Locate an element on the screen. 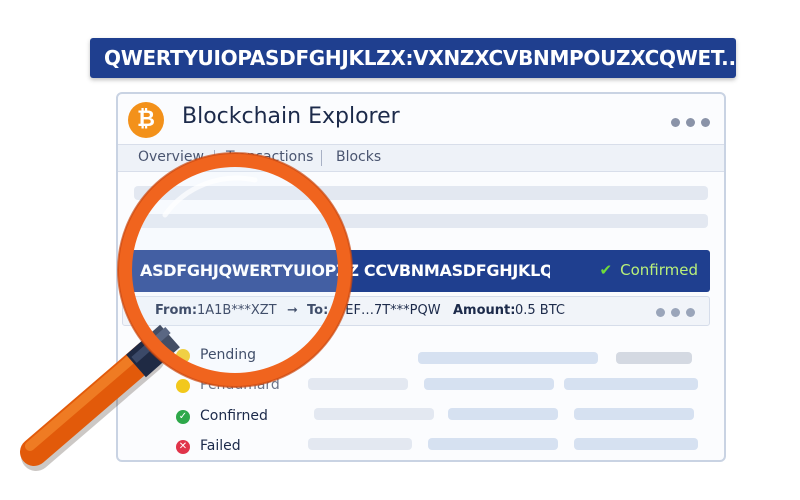 The image size is (800, 500). nav-tabs: Overview Transactions Blocks is located at coordinates (421, 158).